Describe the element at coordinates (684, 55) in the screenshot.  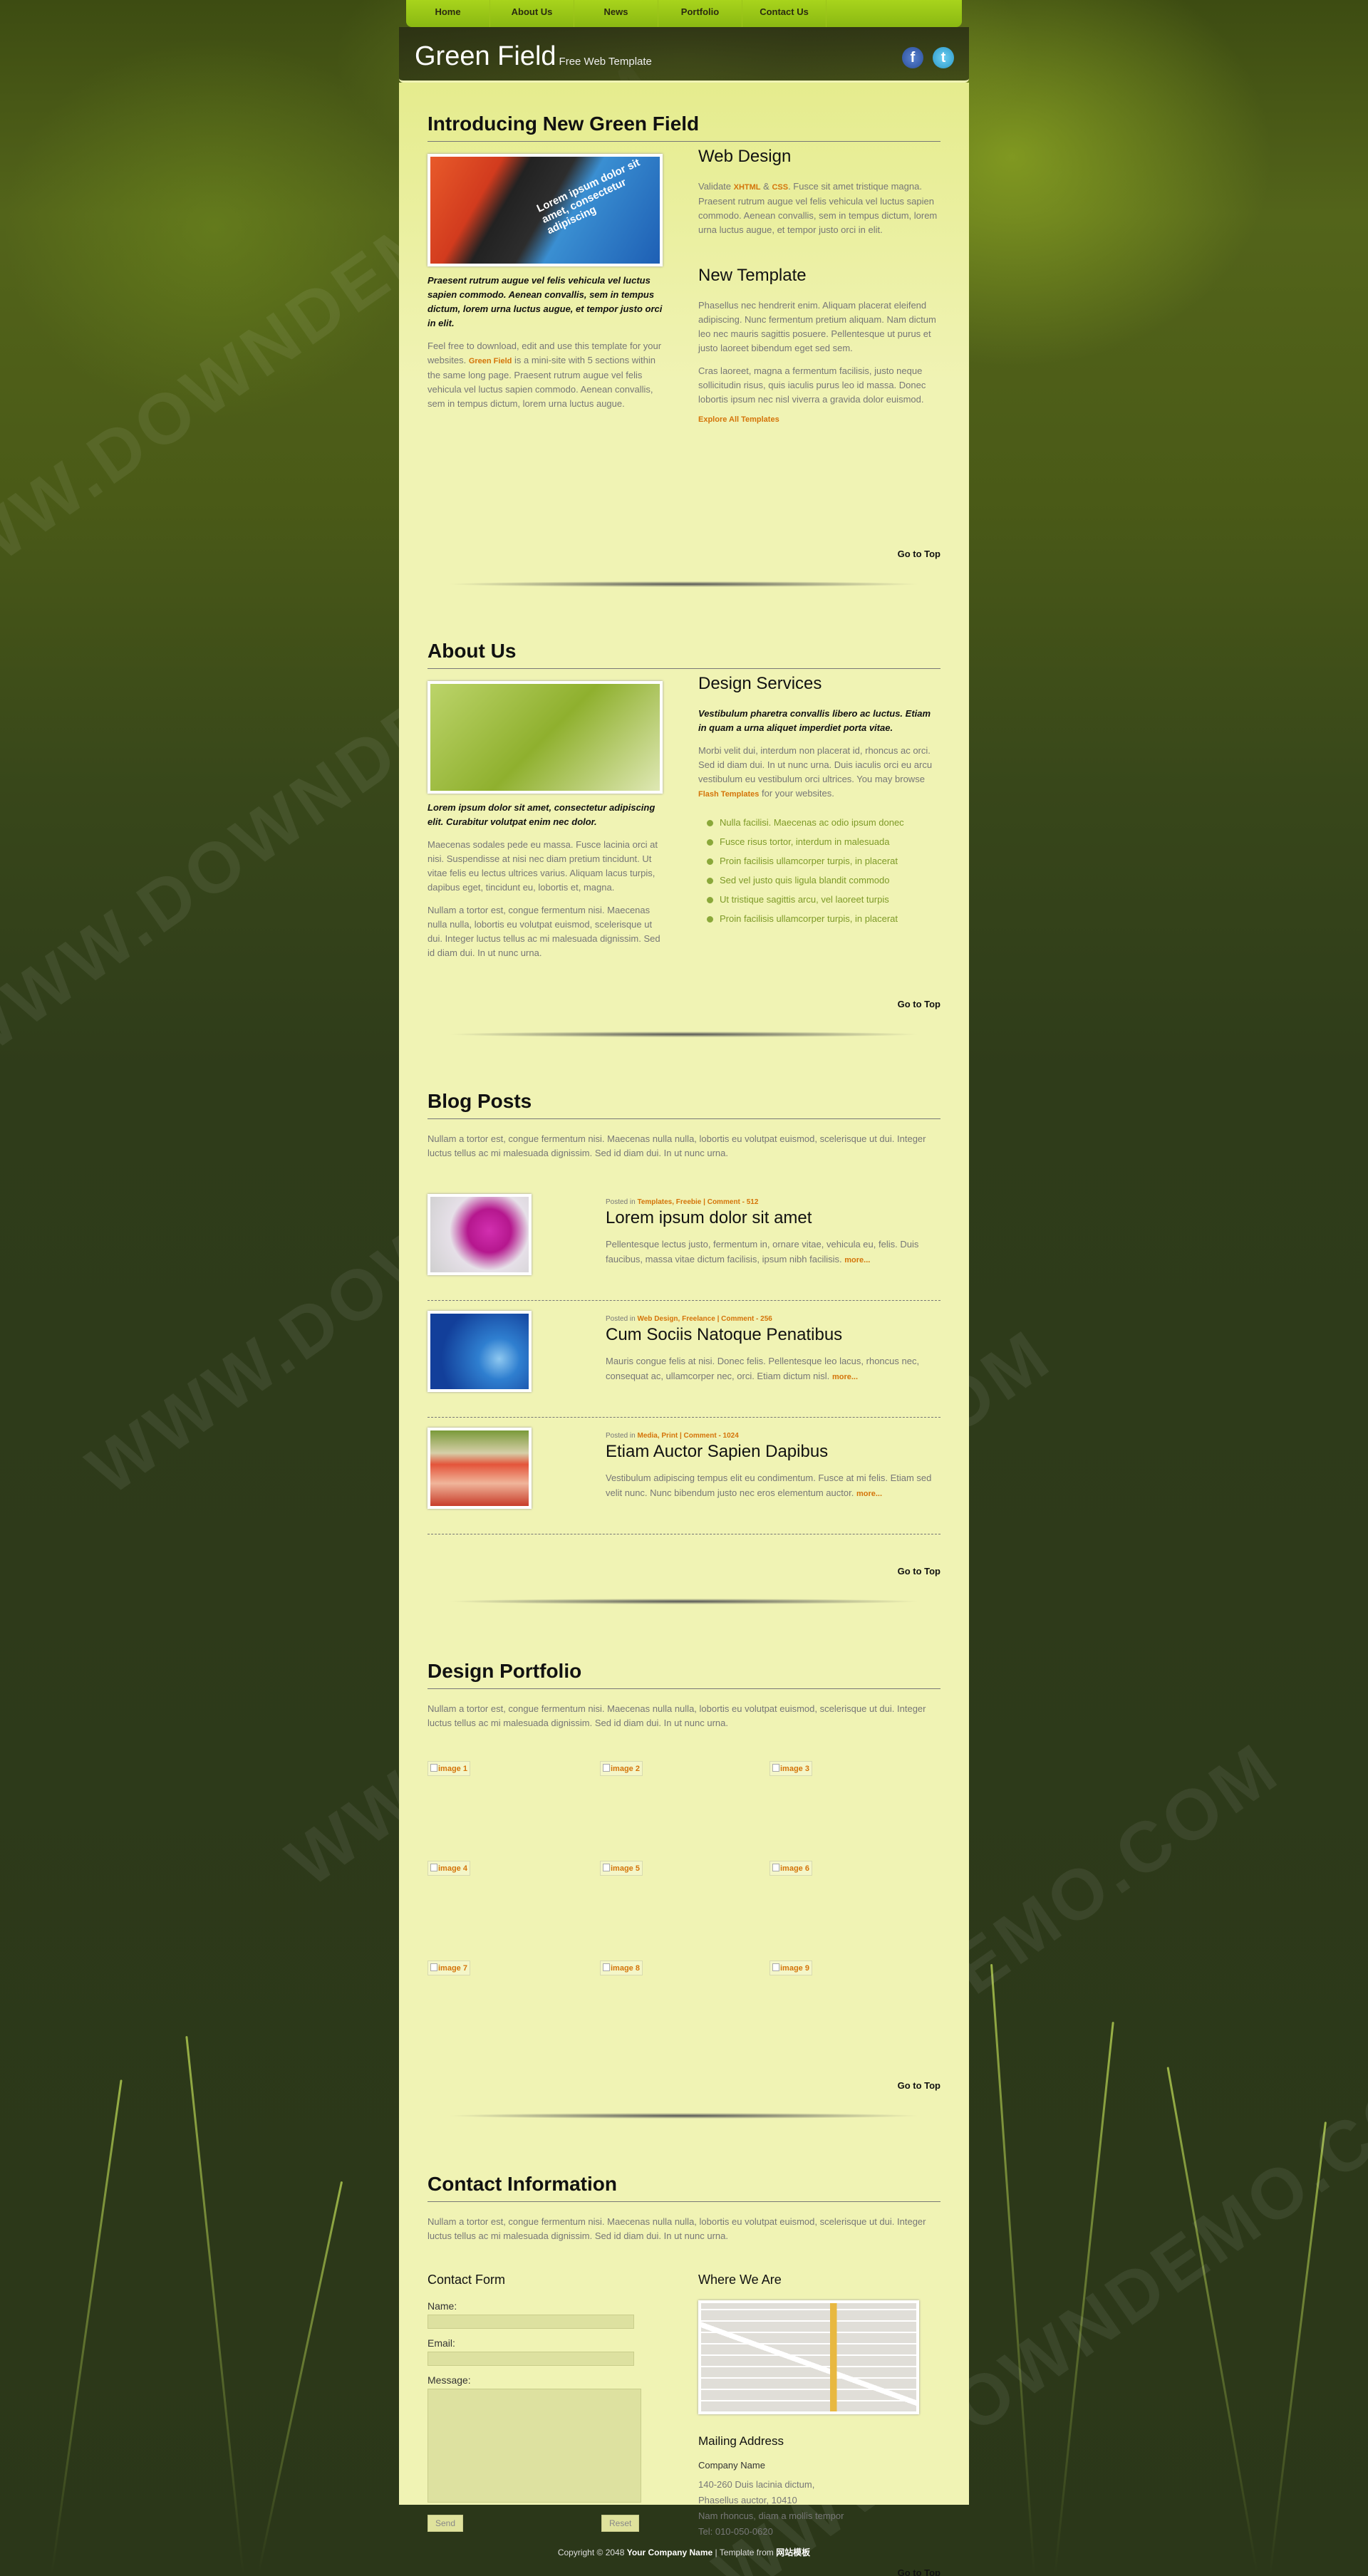
I see `site-header: Green Field Free Web Template f t` at that location.